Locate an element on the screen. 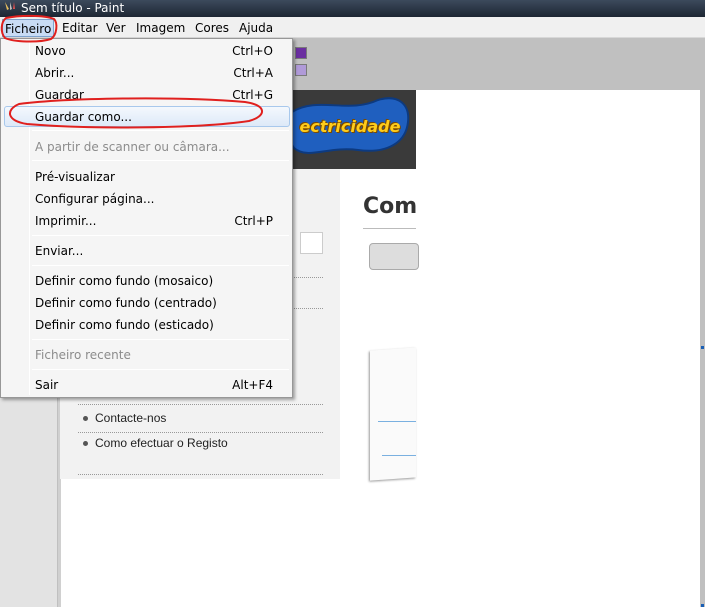  menu-ver: Ver is located at coordinates (116, 28).